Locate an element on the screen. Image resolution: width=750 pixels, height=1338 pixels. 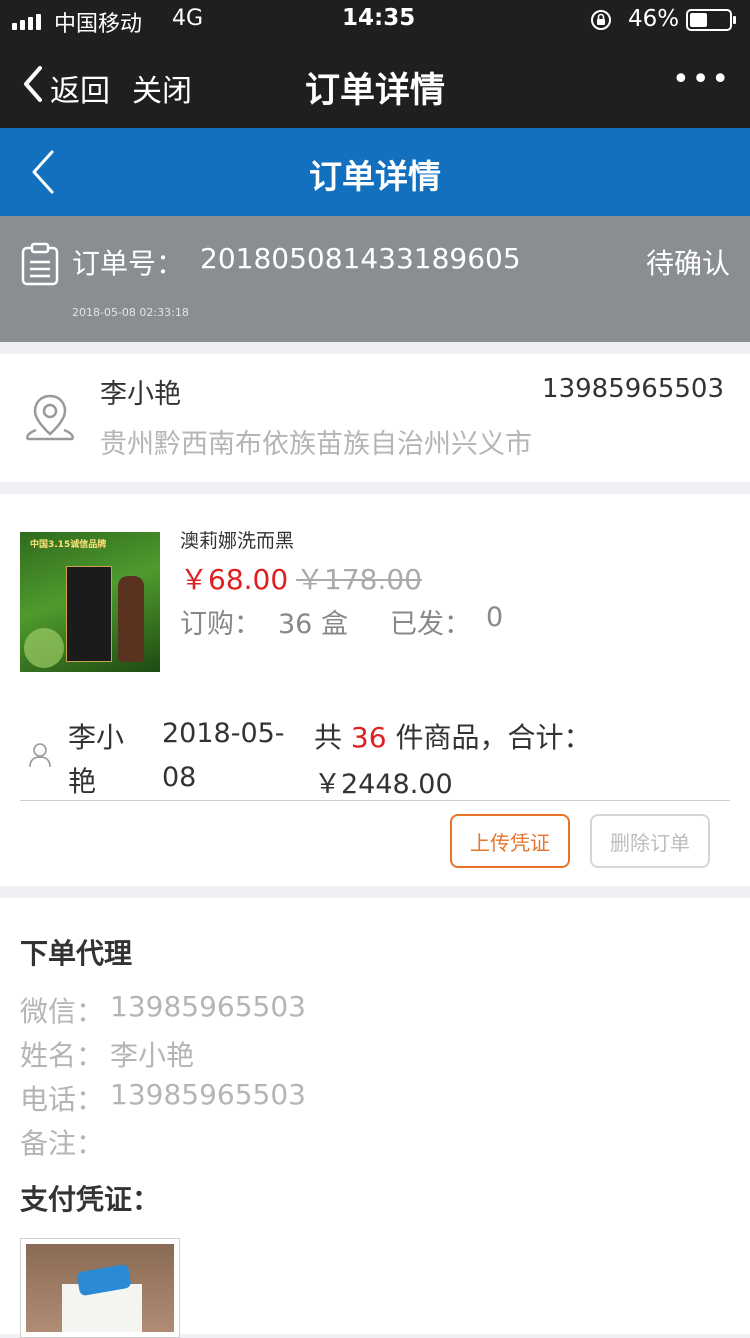
product-image-banner: 中国3.15诚信品牌 is located at coordinates (68, 545).